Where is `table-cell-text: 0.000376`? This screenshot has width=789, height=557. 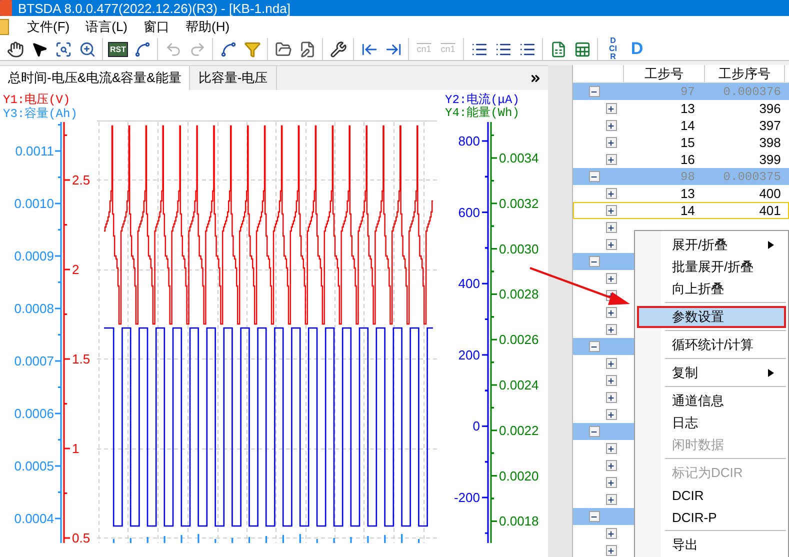
table-cell-text: 0.000376 is located at coordinates (752, 91).